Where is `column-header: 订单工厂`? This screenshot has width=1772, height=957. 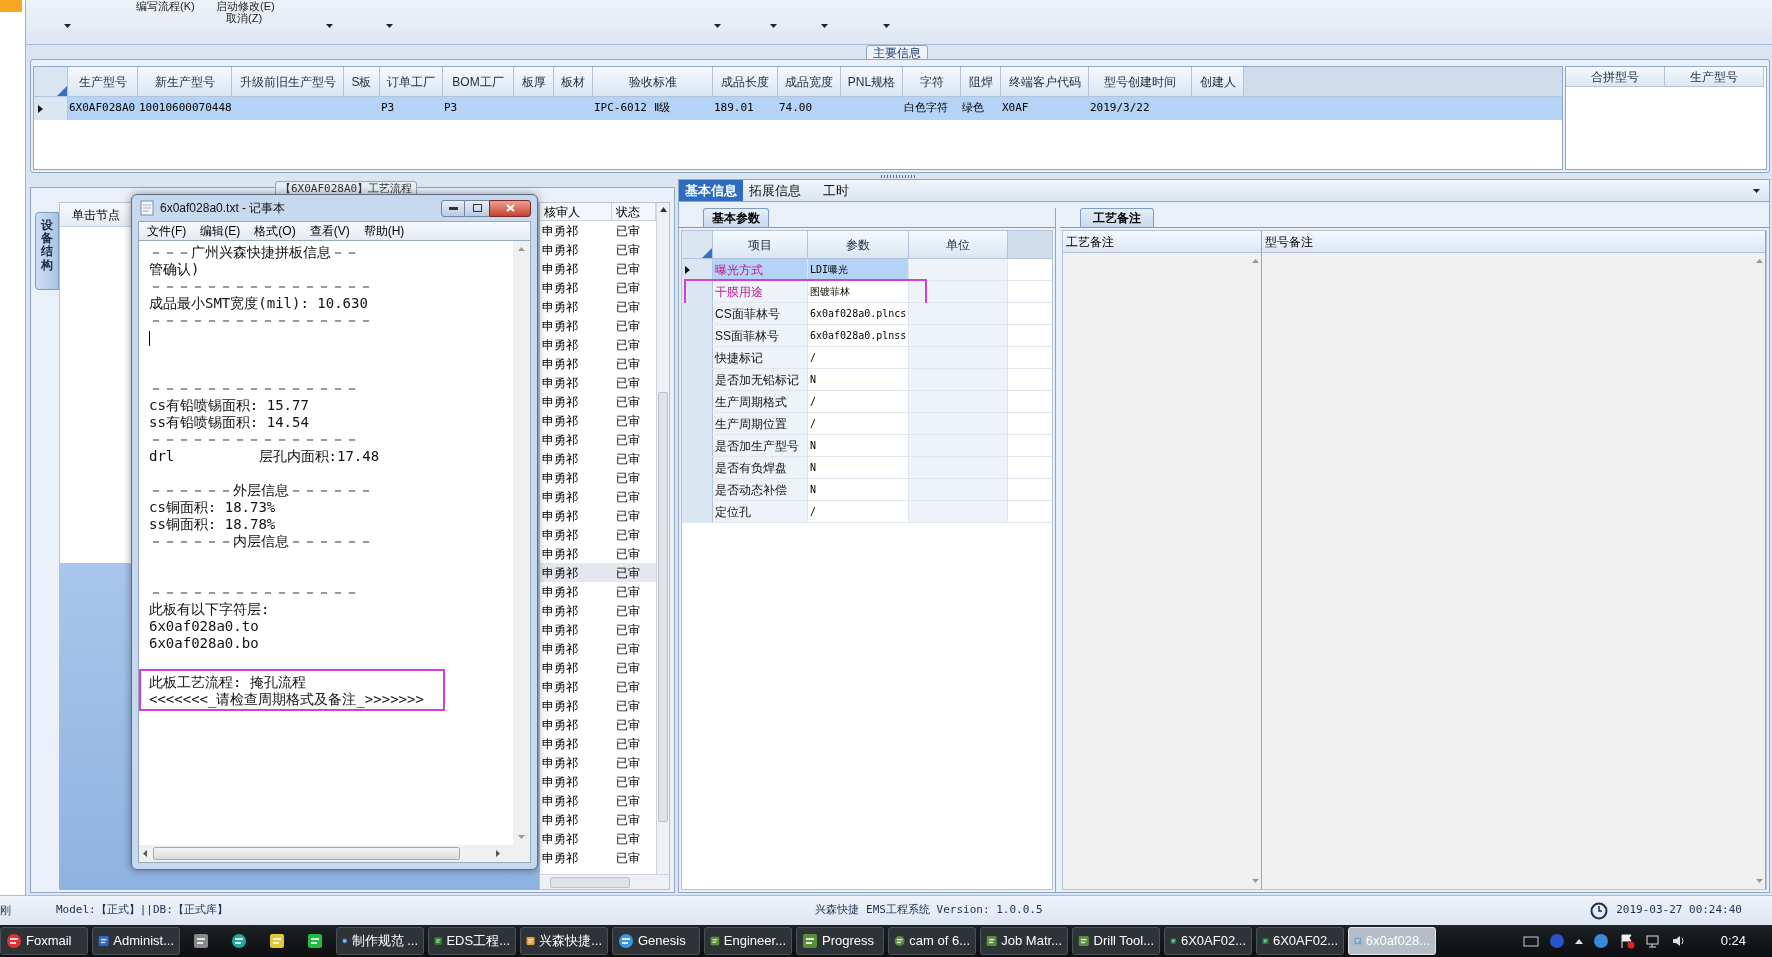
column-header: 订单工厂 is located at coordinates (411, 82).